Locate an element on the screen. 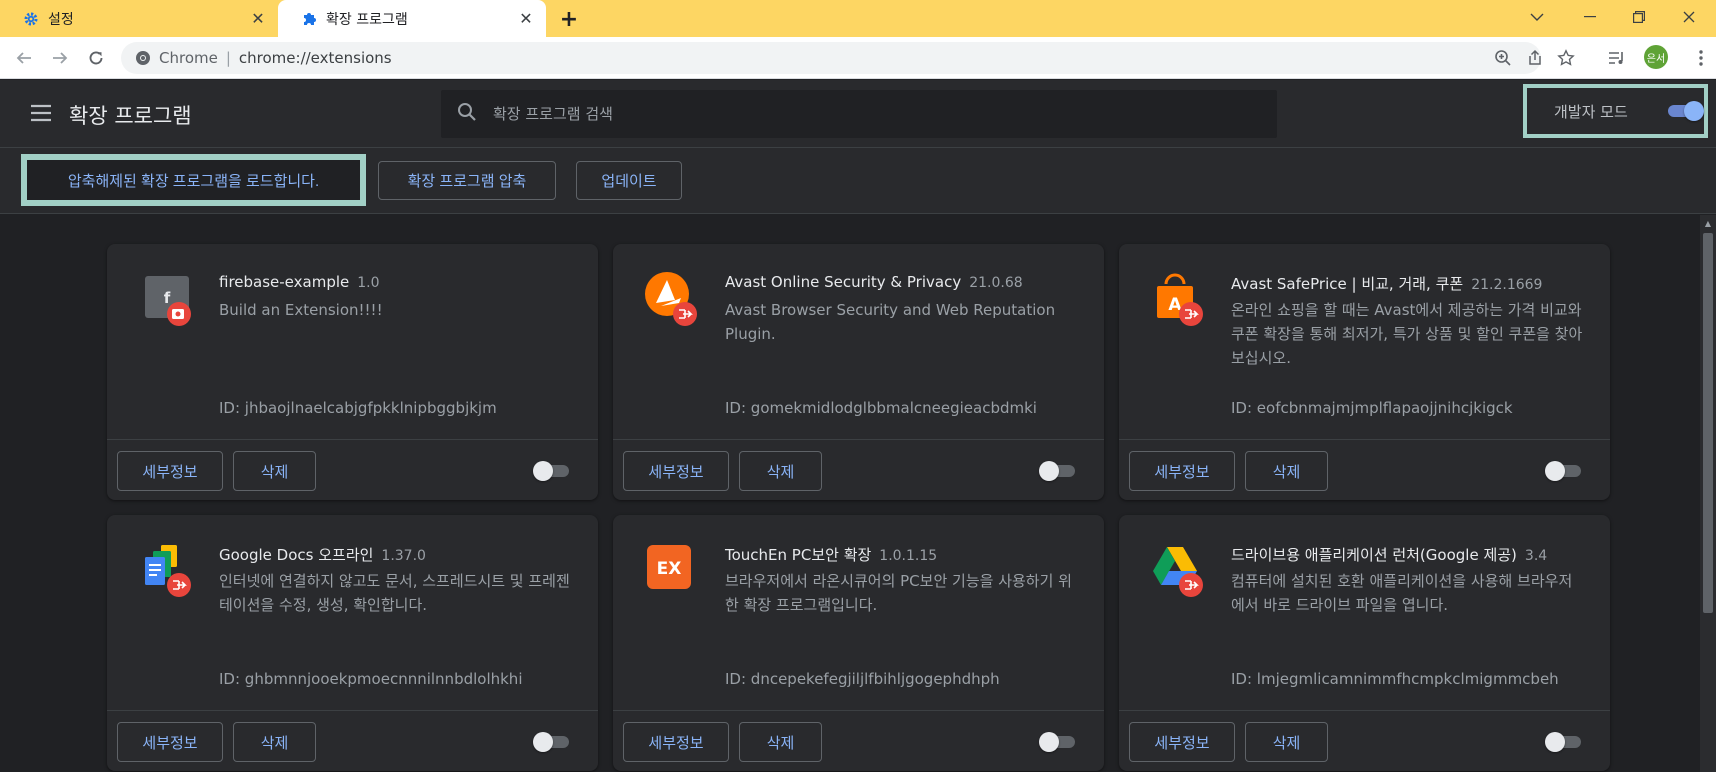 The image size is (1716, 772). extension-version: 3.4 is located at coordinates (1536, 556).